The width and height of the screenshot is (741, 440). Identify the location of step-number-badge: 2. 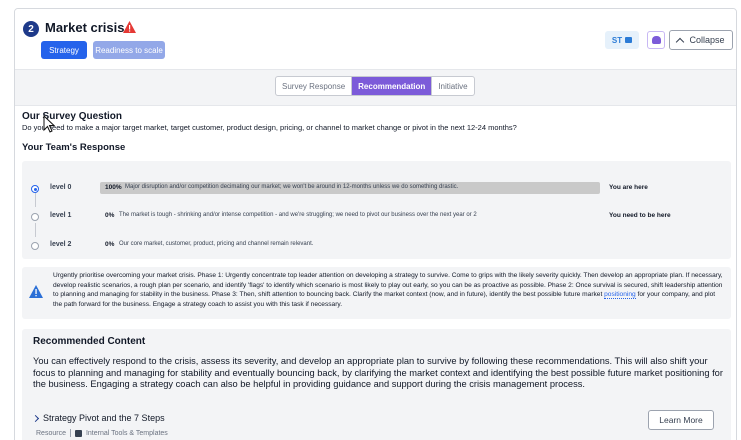
(31, 29).